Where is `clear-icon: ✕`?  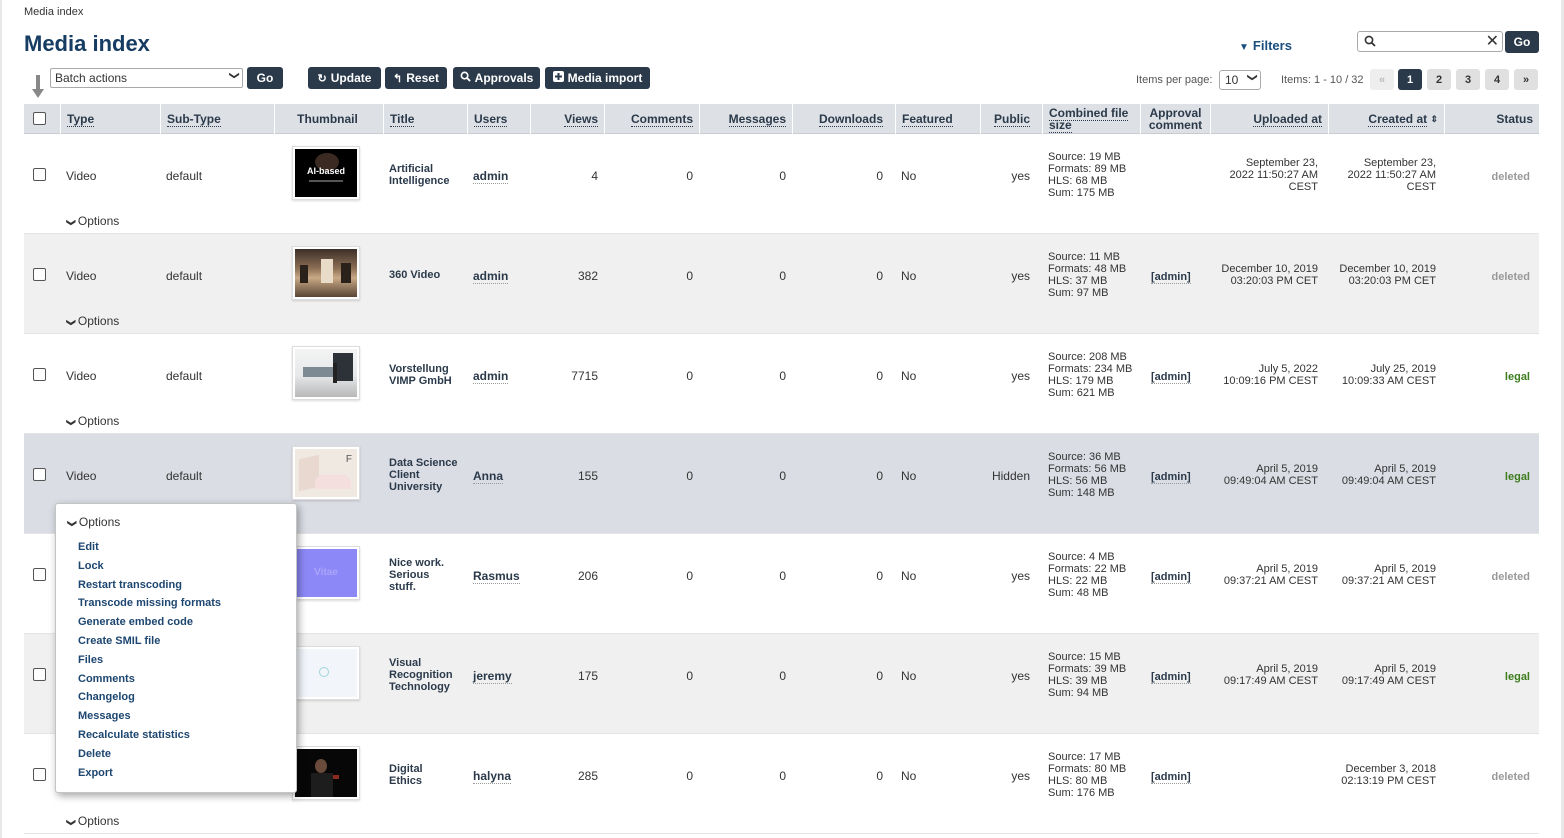
clear-icon: ✕ is located at coordinates (1492, 42).